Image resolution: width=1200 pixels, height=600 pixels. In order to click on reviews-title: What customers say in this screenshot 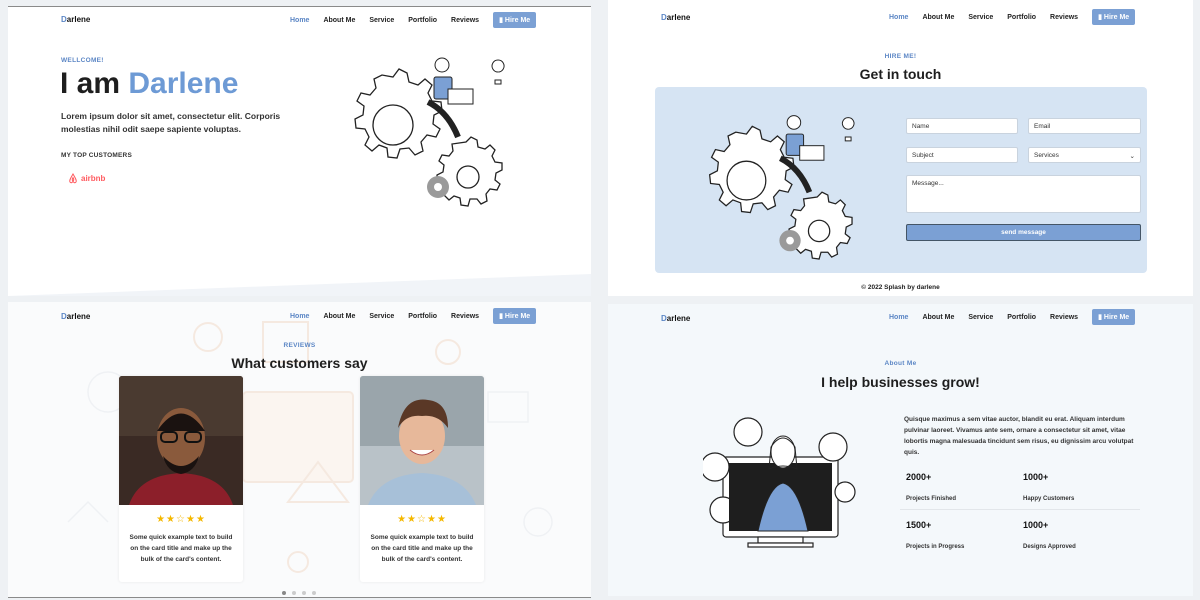, I will do `click(299, 363)`.